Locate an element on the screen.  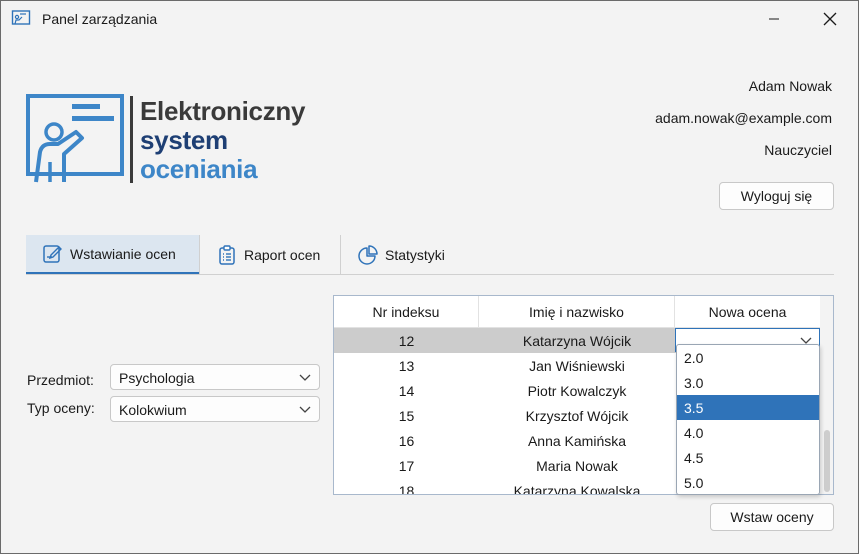
tab-statistics: Statystyki is located at coordinates (401, 255).